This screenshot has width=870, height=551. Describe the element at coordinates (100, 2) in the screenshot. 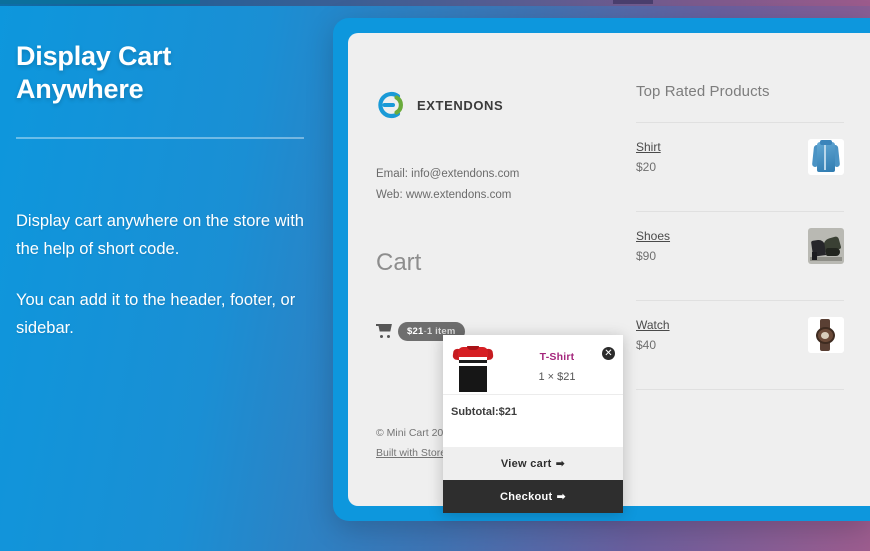

I see `top-strip-notch-left` at that location.